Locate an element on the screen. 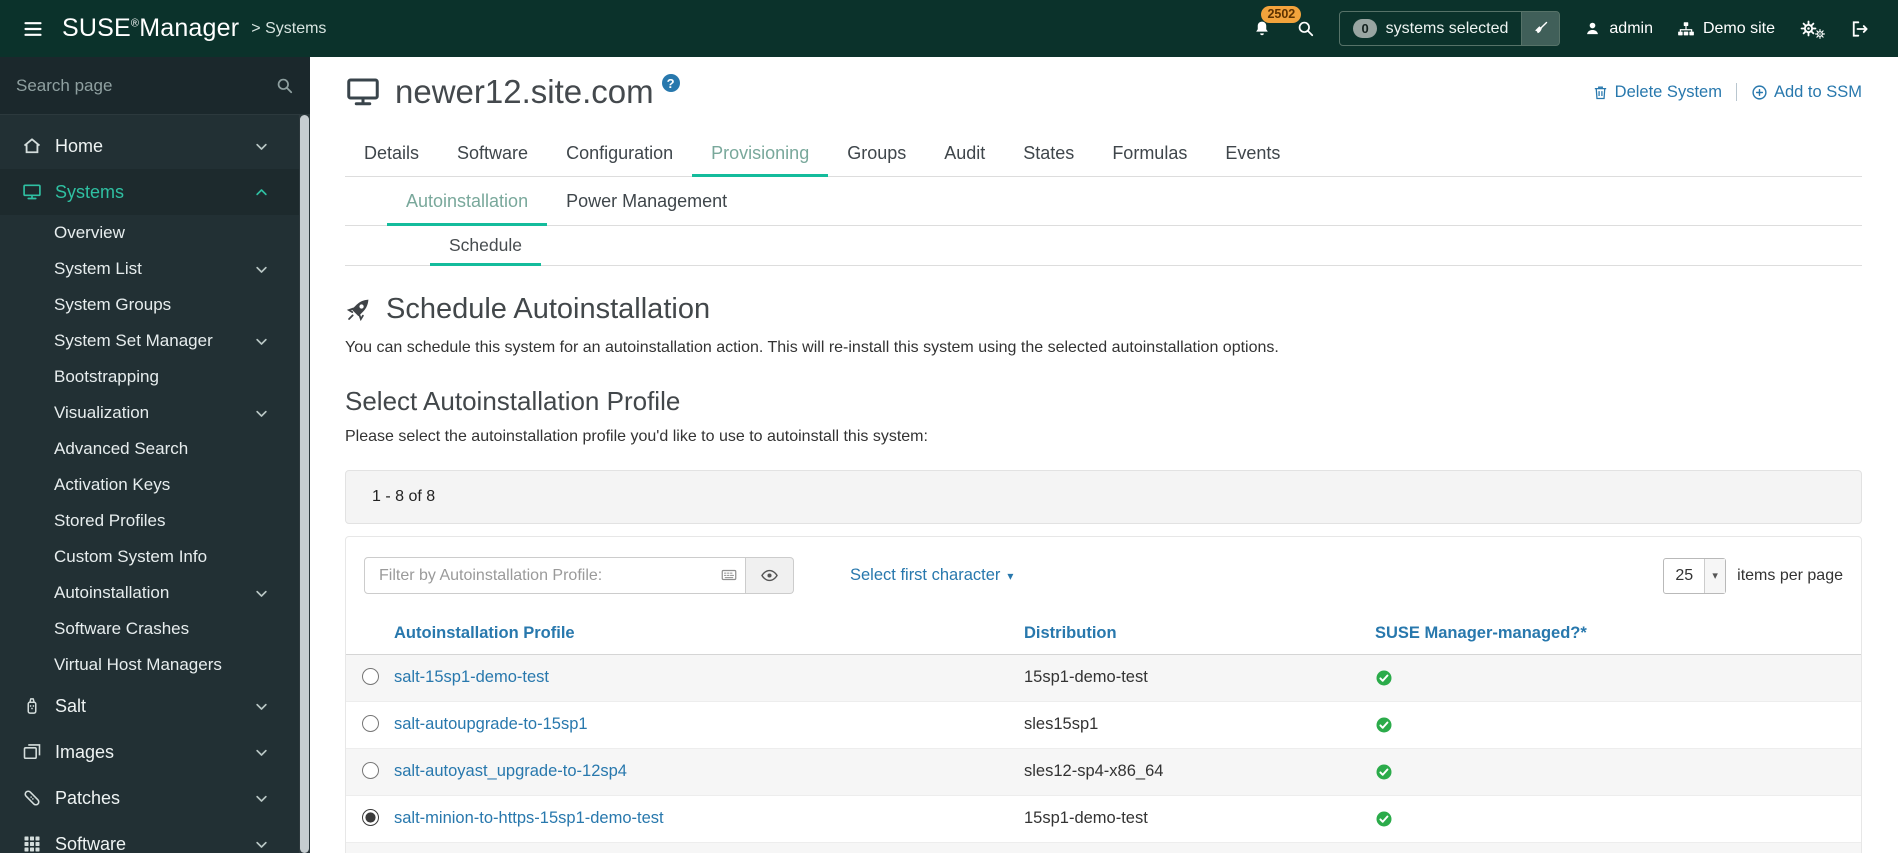  scrollbar-thumb is located at coordinates (304, 484).